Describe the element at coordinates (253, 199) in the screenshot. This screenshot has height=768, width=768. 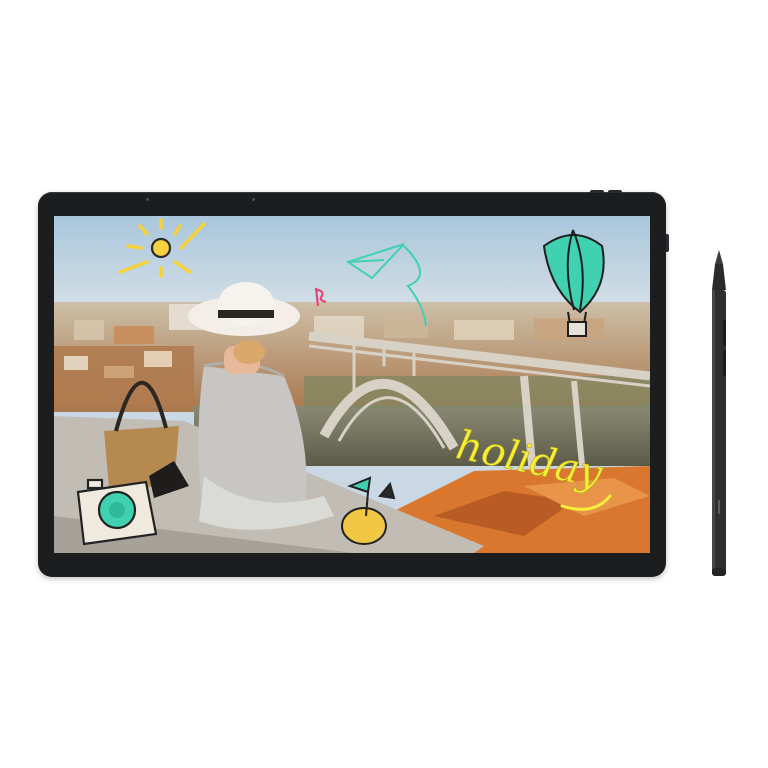
I see `sensor-dot-icon` at that location.